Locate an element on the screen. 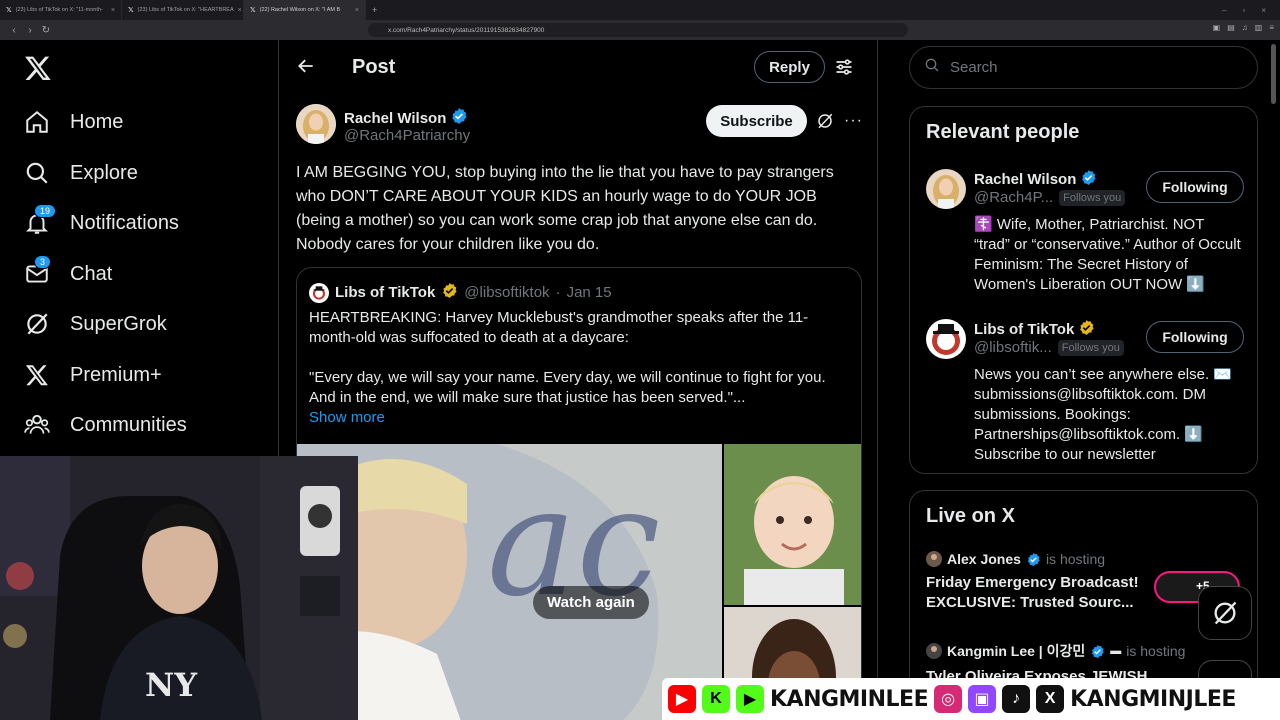 Image resolution: width=1280 pixels, height=720 pixels. watch-again-button: Watch again is located at coordinates (591, 602).